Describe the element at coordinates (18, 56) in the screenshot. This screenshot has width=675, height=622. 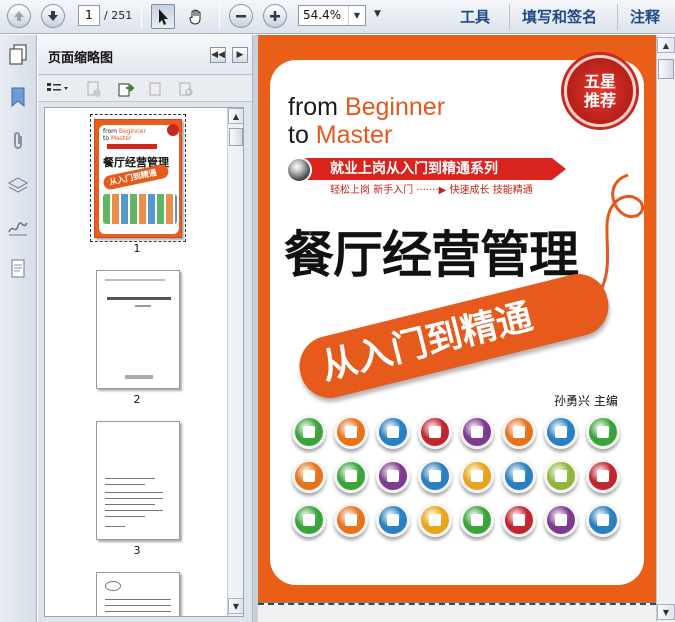
I see `pages-icon` at that location.